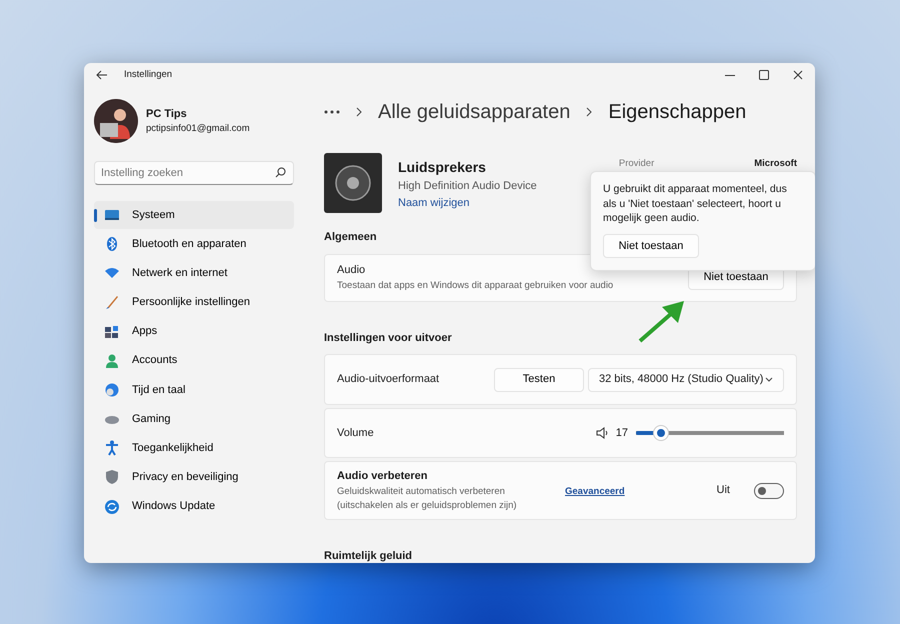  What do you see at coordinates (198, 129) in the screenshot?
I see `user-email: pctipsinfo01@gmail.com` at bounding box center [198, 129].